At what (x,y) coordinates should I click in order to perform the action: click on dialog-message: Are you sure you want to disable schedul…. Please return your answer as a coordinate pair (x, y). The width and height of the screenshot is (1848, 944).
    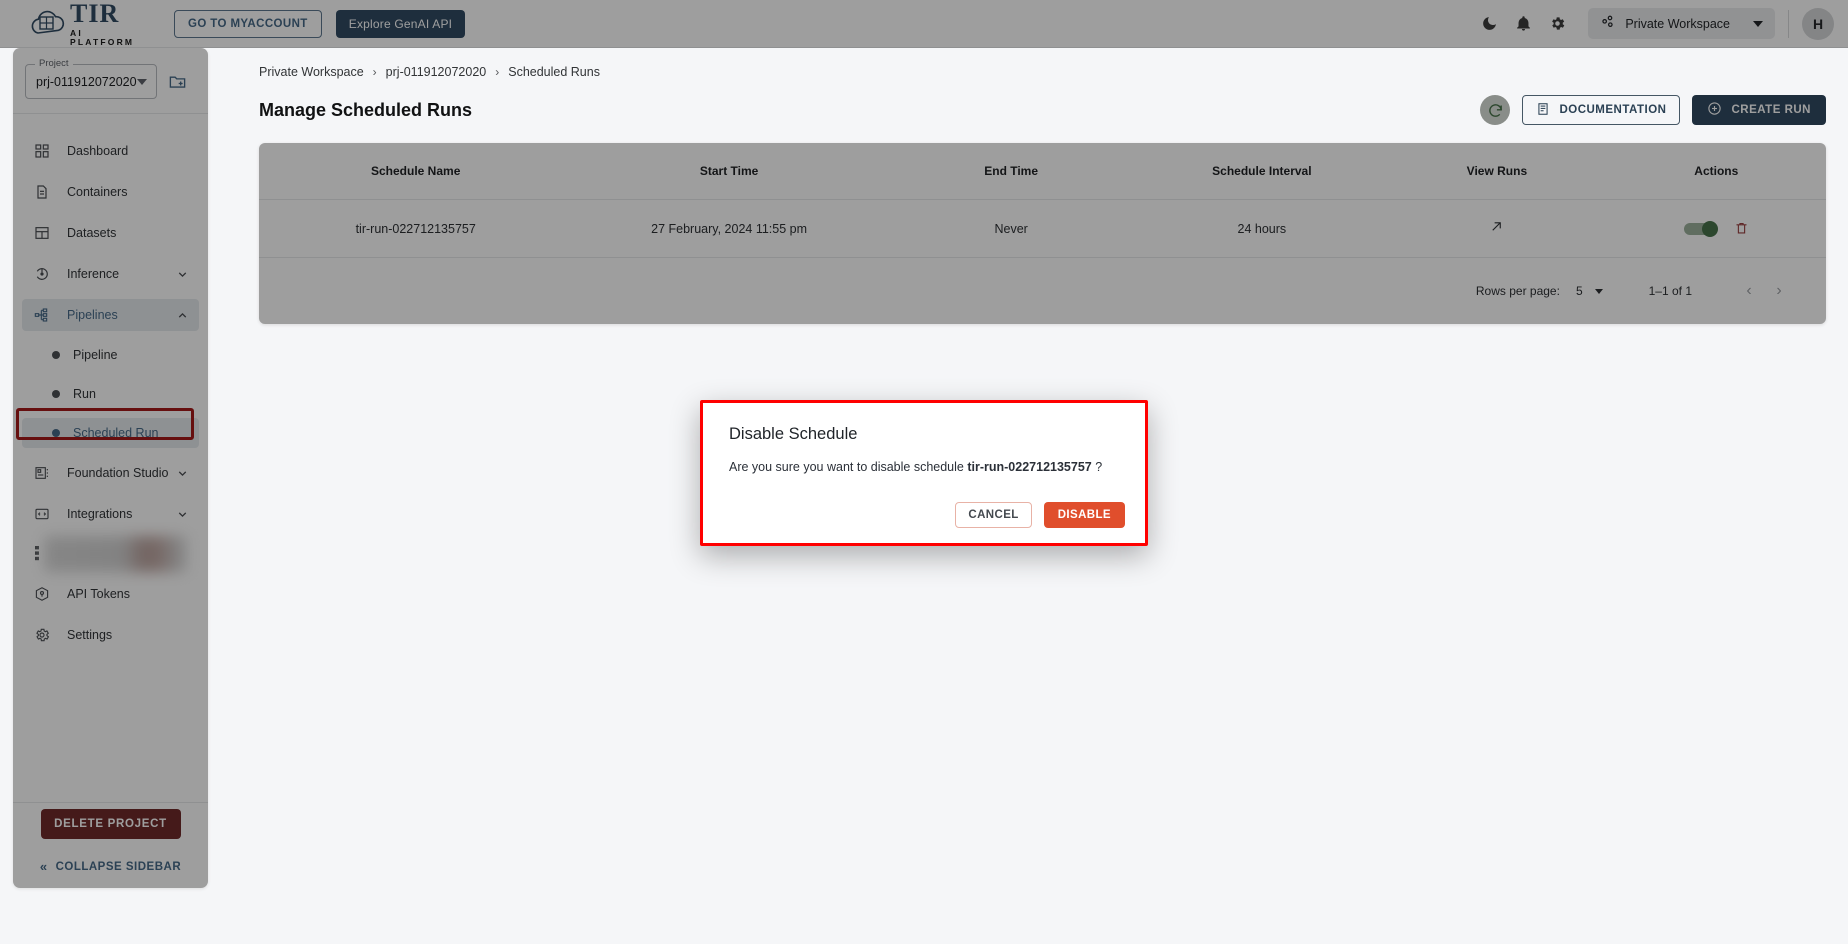
    Looking at the image, I should click on (924, 459).